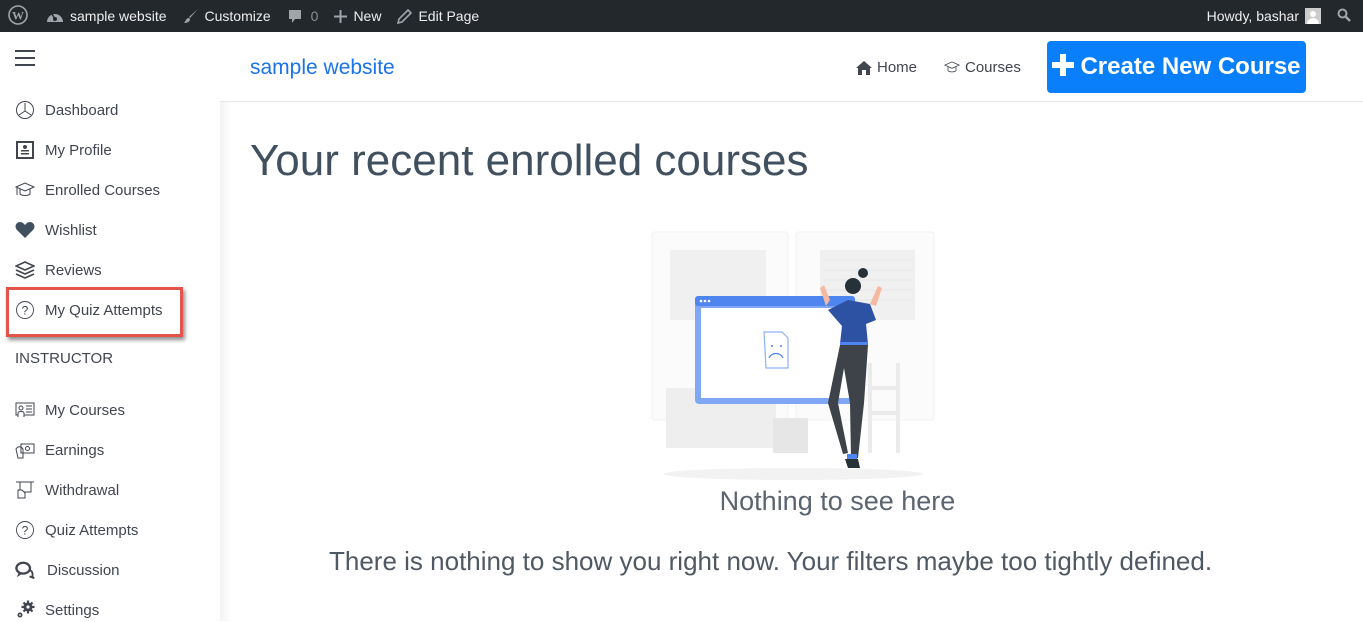 This screenshot has width=1363, height=622. I want to click on sidebar-item-wishlist: Wishlist, so click(56, 230).